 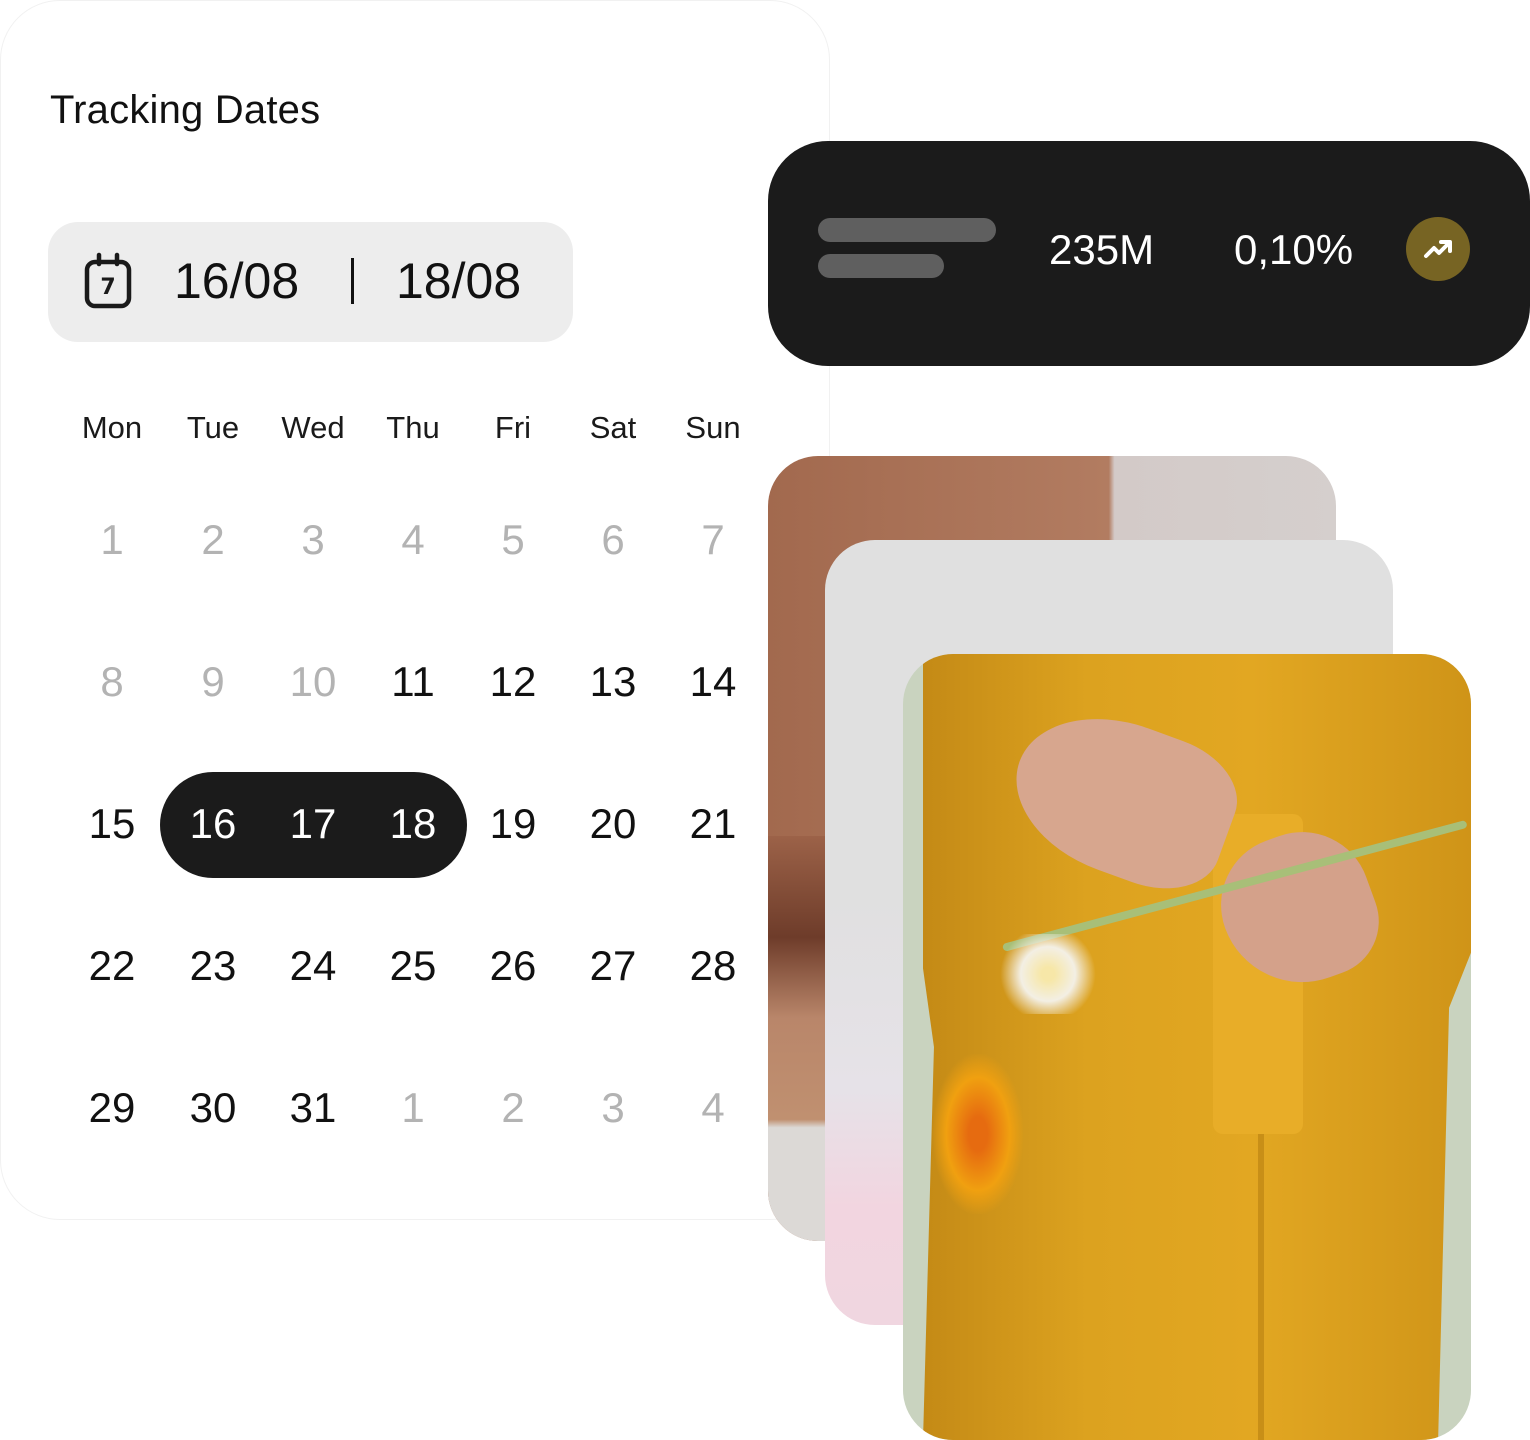 What do you see at coordinates (313, 1108) in the screenshot?
I see `calendar-day: 31` at bounding box center [313, 1108].